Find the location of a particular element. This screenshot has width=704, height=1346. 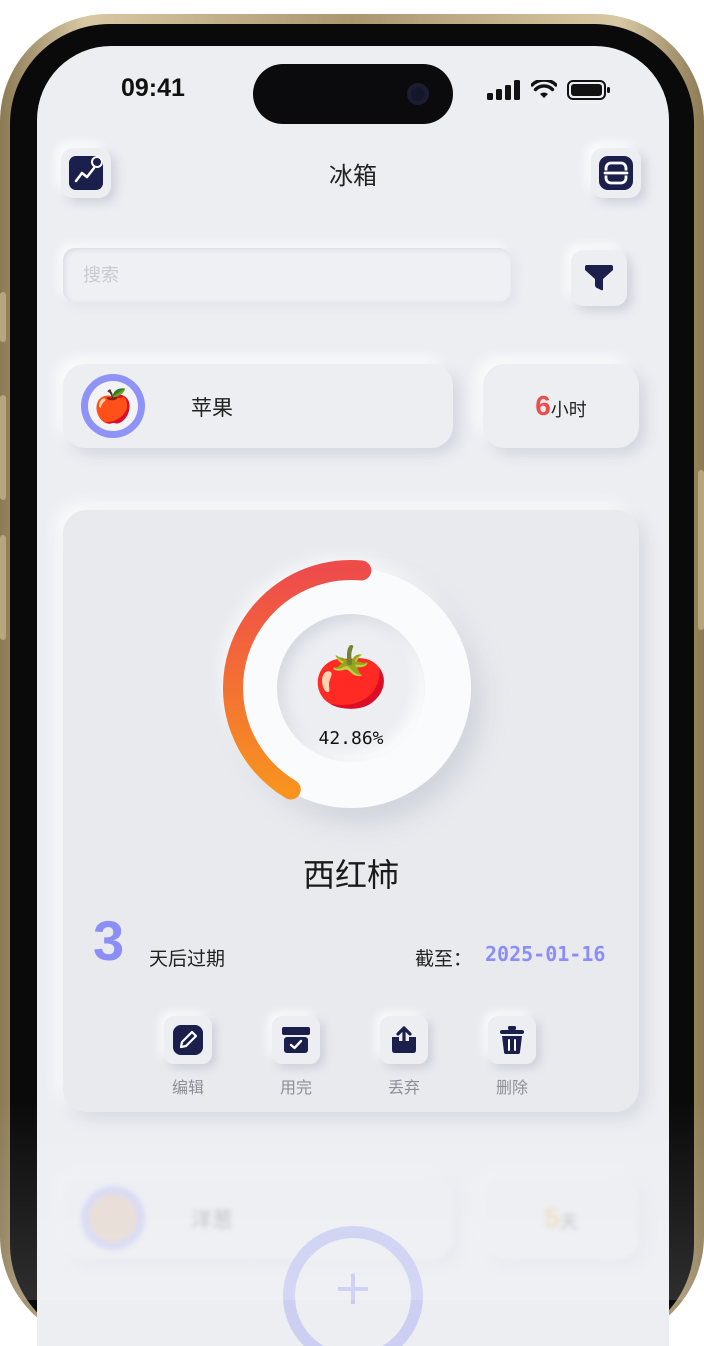

plus-icon: + is located at coordinates (353, 1288).